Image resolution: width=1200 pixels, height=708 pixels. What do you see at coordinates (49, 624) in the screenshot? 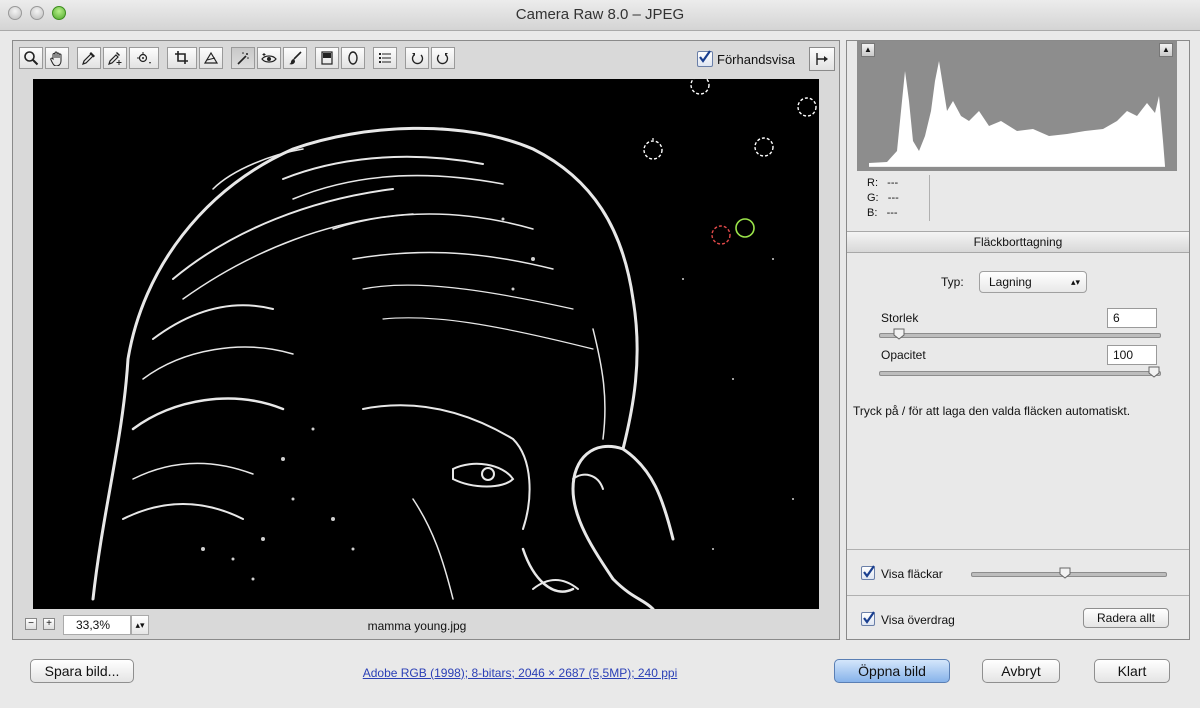
I see `zoom-in-button: +` at bounding box center [49, 624].